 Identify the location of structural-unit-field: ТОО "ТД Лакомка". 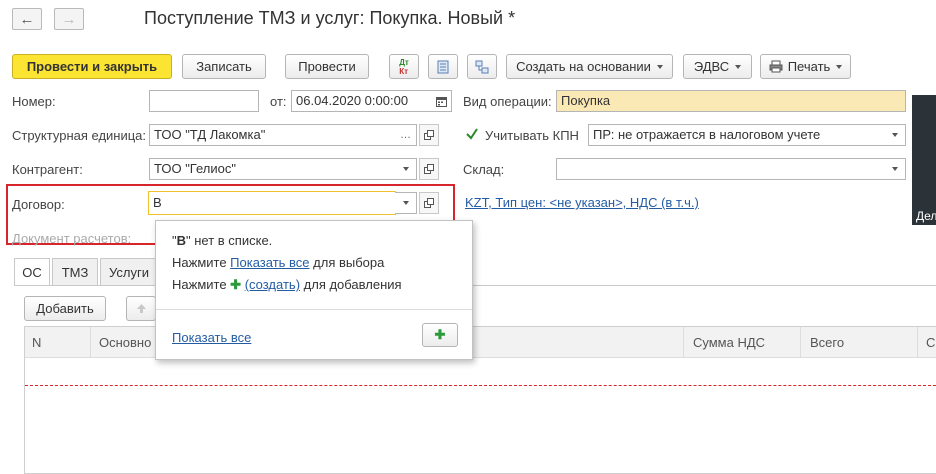
(272, 135).